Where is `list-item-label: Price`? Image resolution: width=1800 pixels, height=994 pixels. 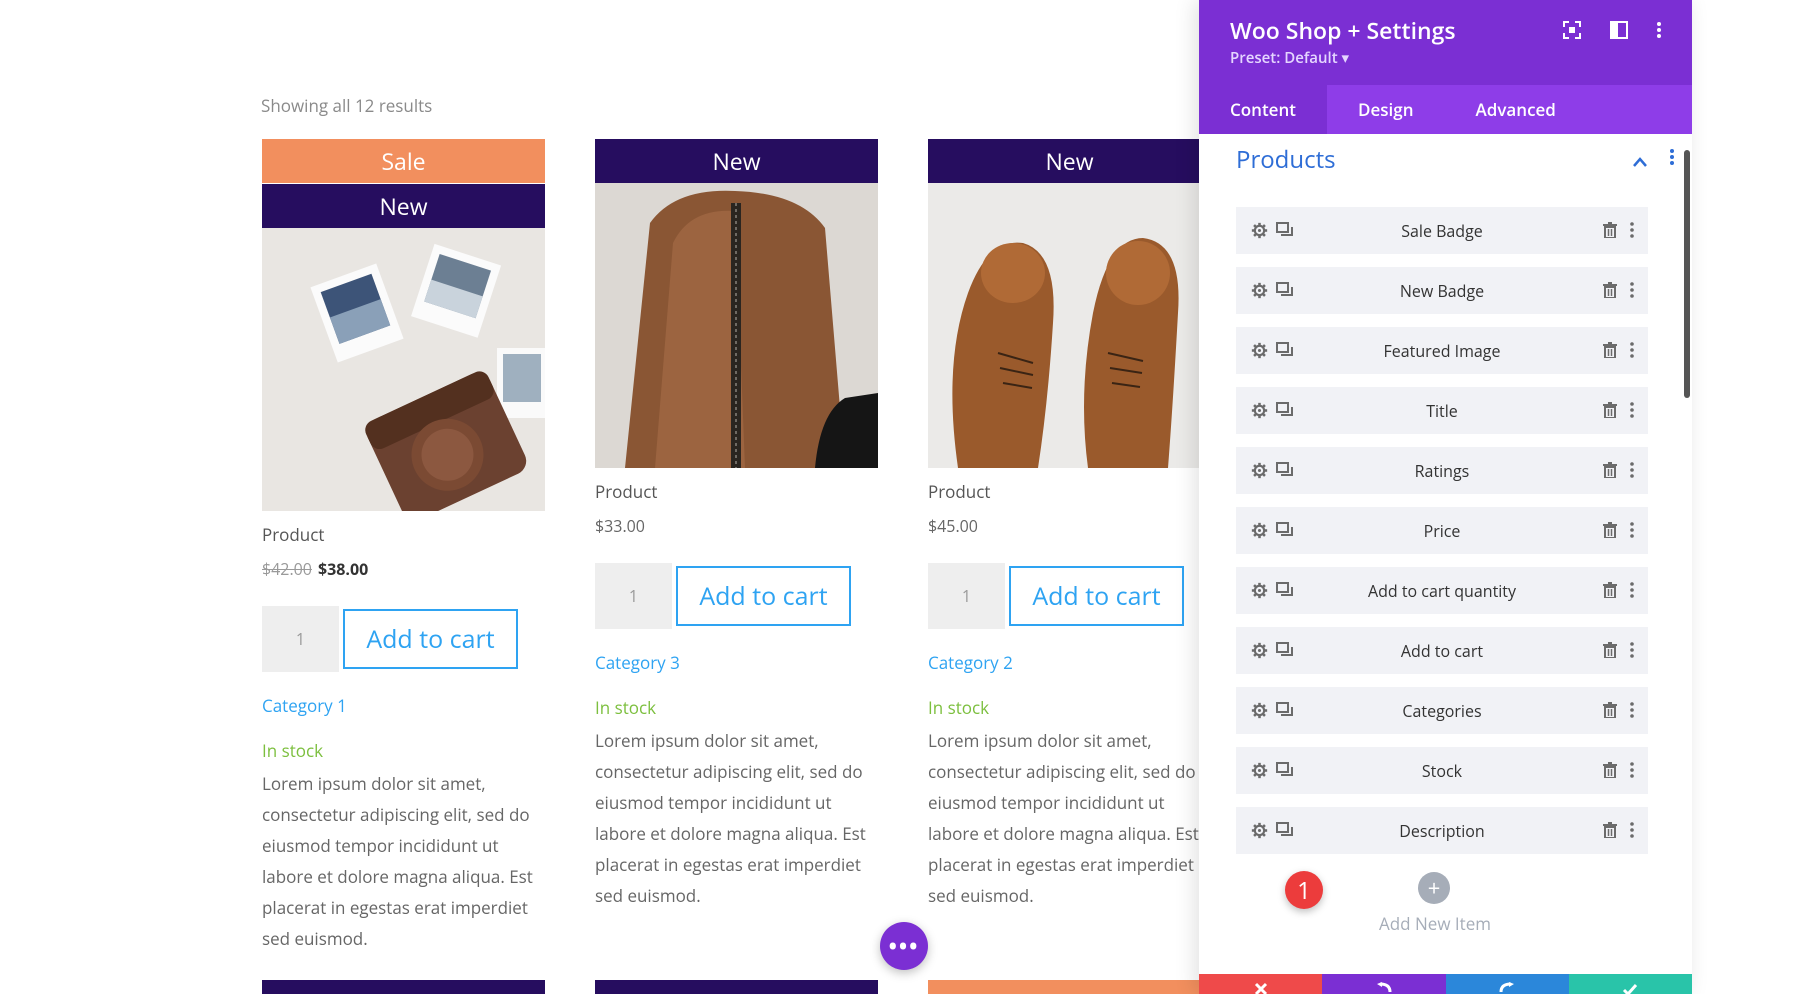 list-item-label: Price is located at coordinates (1442, 530).